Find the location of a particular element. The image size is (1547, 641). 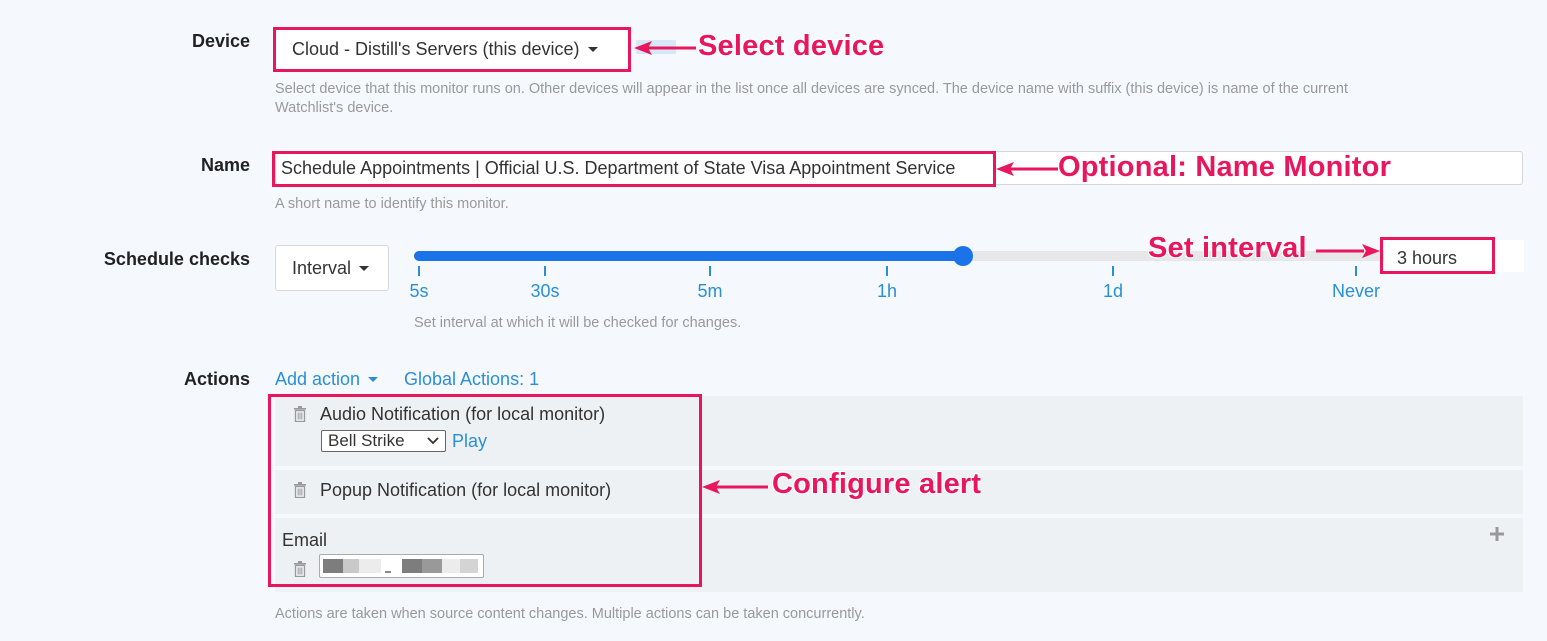

interval-slider-fill is located at coordinates (688, 256).